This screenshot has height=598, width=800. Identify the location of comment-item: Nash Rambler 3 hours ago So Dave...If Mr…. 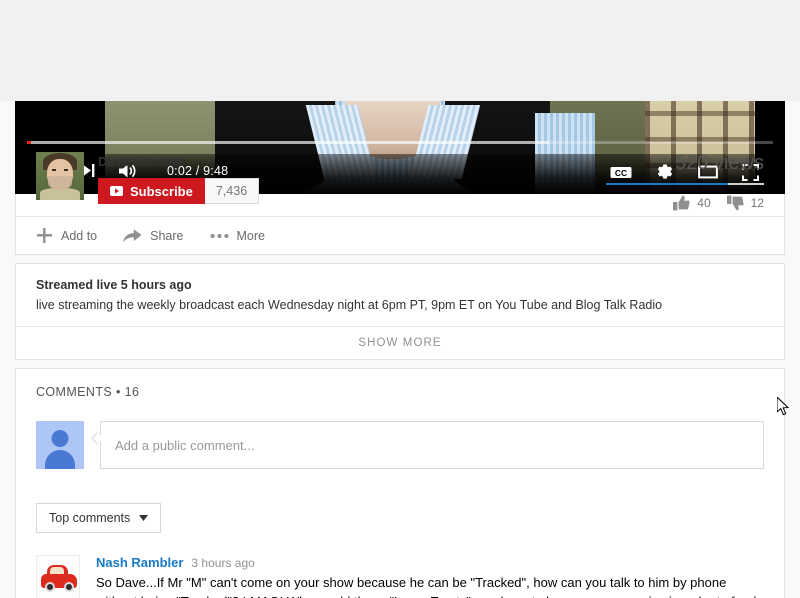
(400, 576).